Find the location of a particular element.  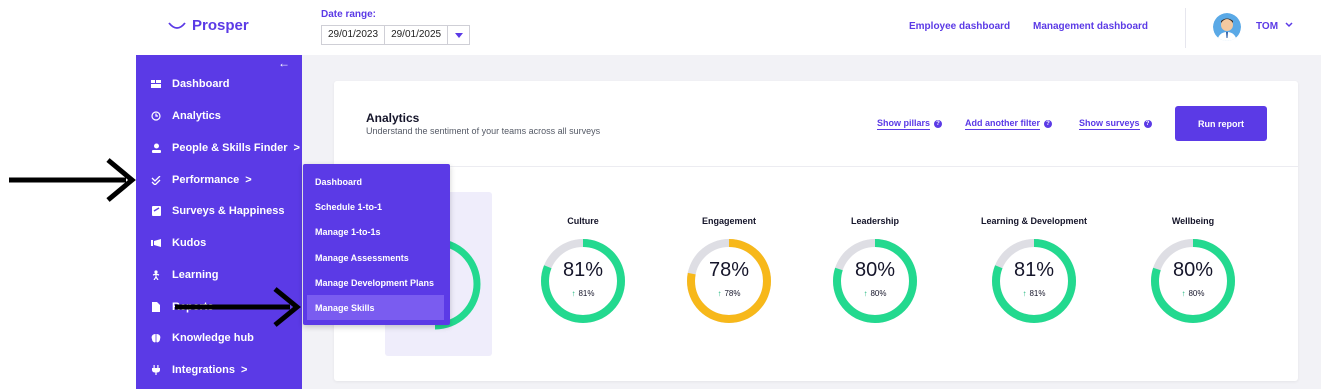

annotation-arrows is located at coordinates (155, 242).